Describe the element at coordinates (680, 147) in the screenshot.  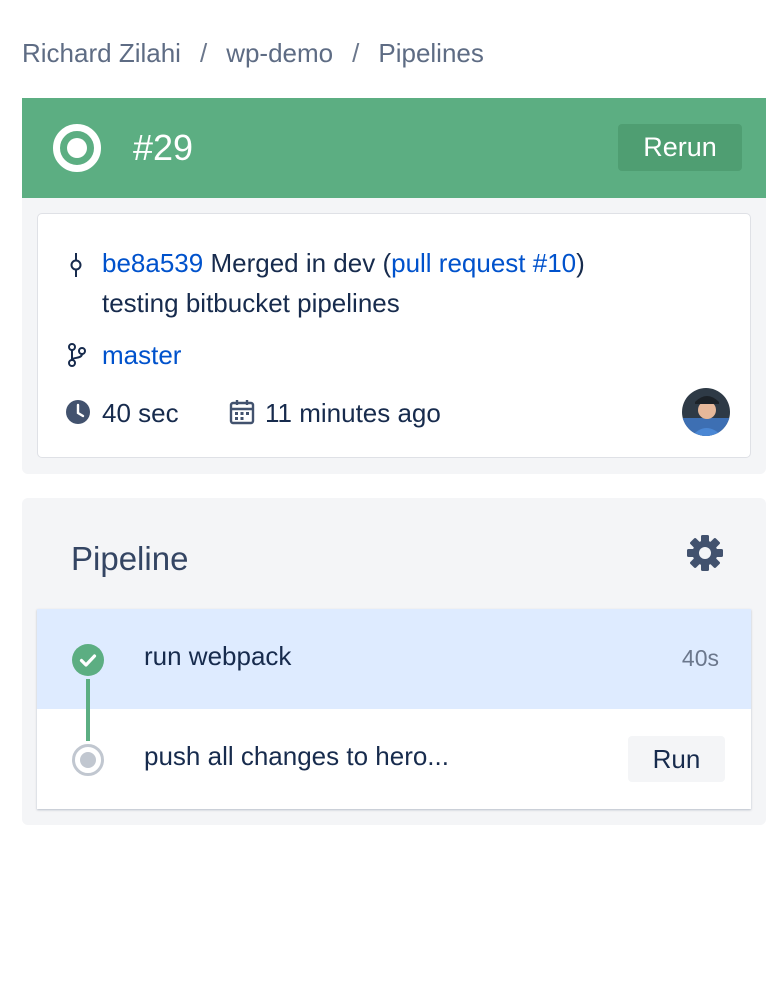
I see `rerun-button: Rerun` at that location.